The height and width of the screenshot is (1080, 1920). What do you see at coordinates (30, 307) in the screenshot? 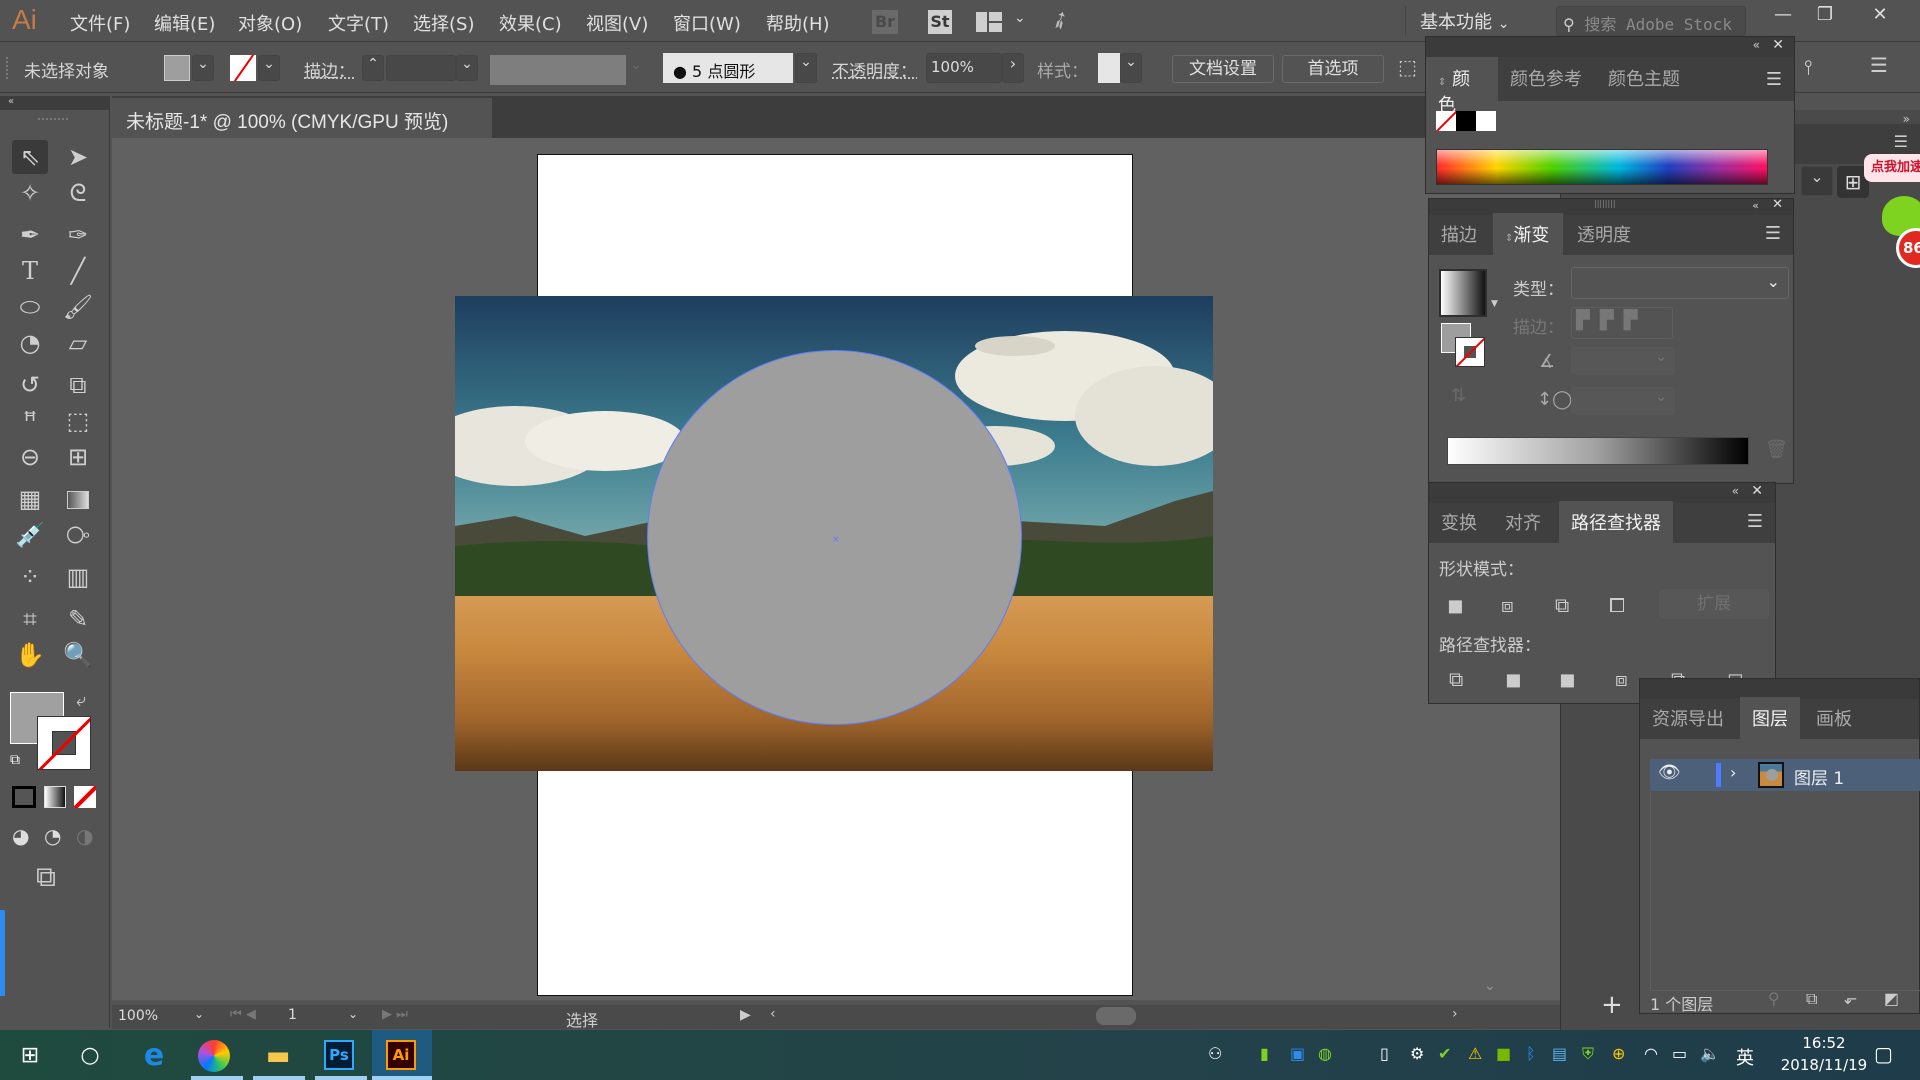
I see `ellipse-tool-icon: ⬭` at bounding box center [30, 307].